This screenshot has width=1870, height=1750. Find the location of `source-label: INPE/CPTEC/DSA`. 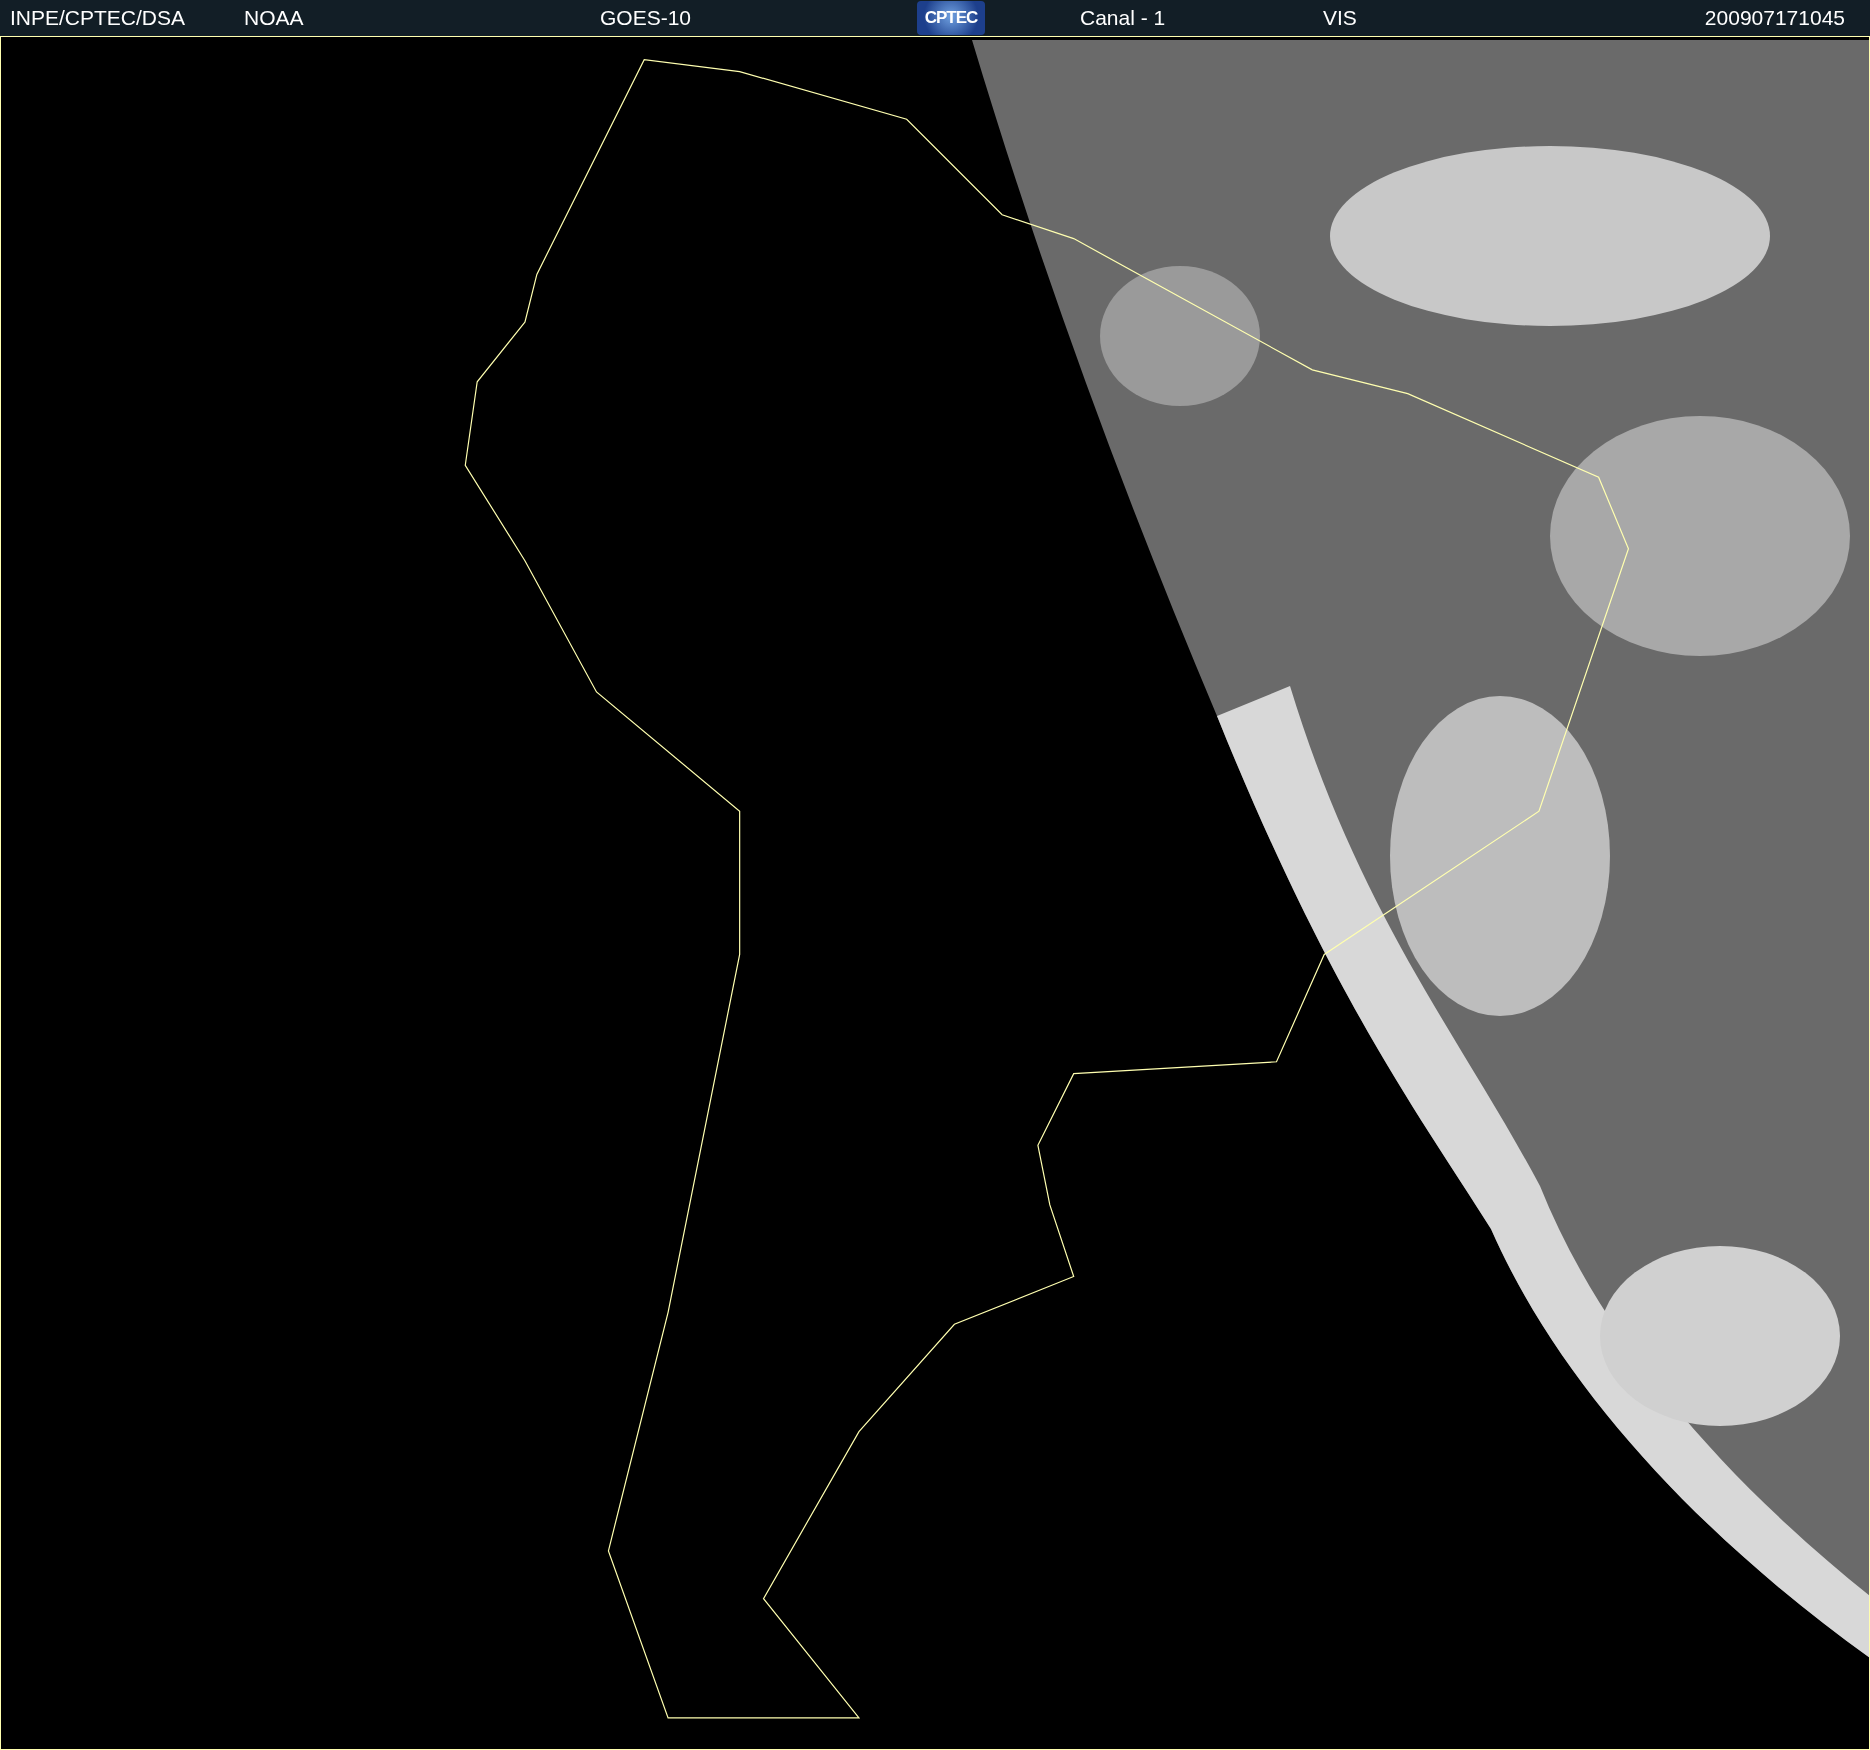

source-label: INPE/CPTEC/DSA is located at coordinates (98, 18).